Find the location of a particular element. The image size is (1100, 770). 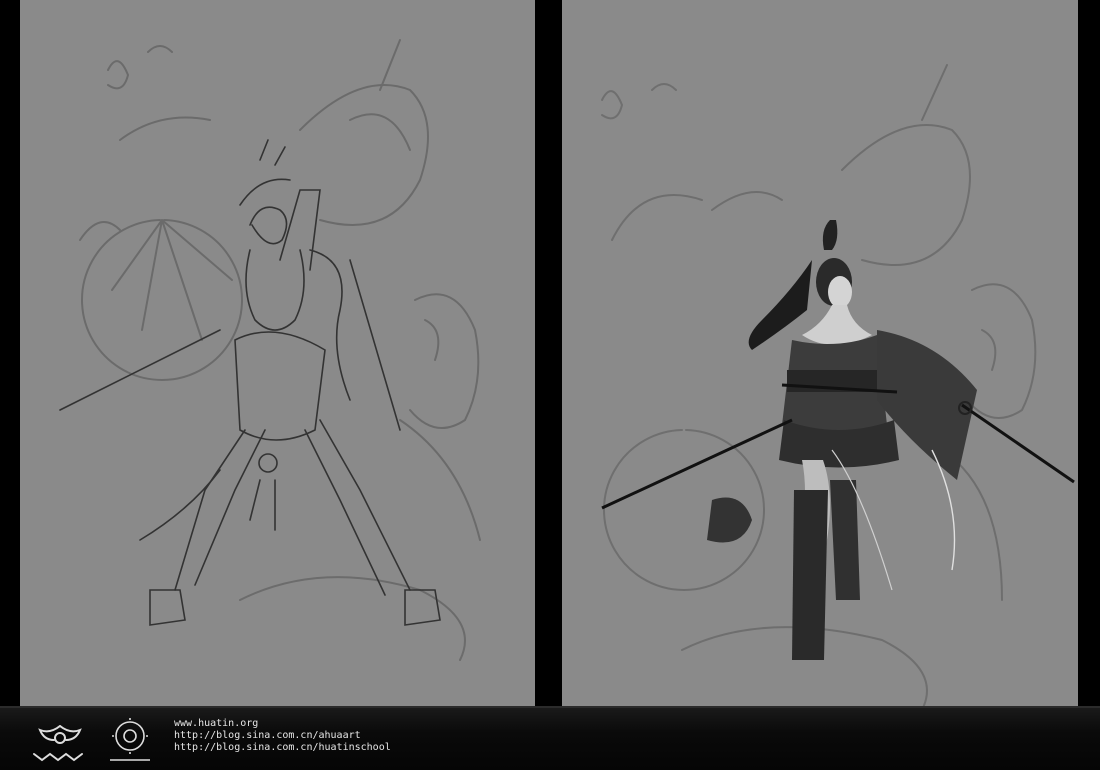

footer-link-site: www.huatin.org is located at coordinates (282, 724).